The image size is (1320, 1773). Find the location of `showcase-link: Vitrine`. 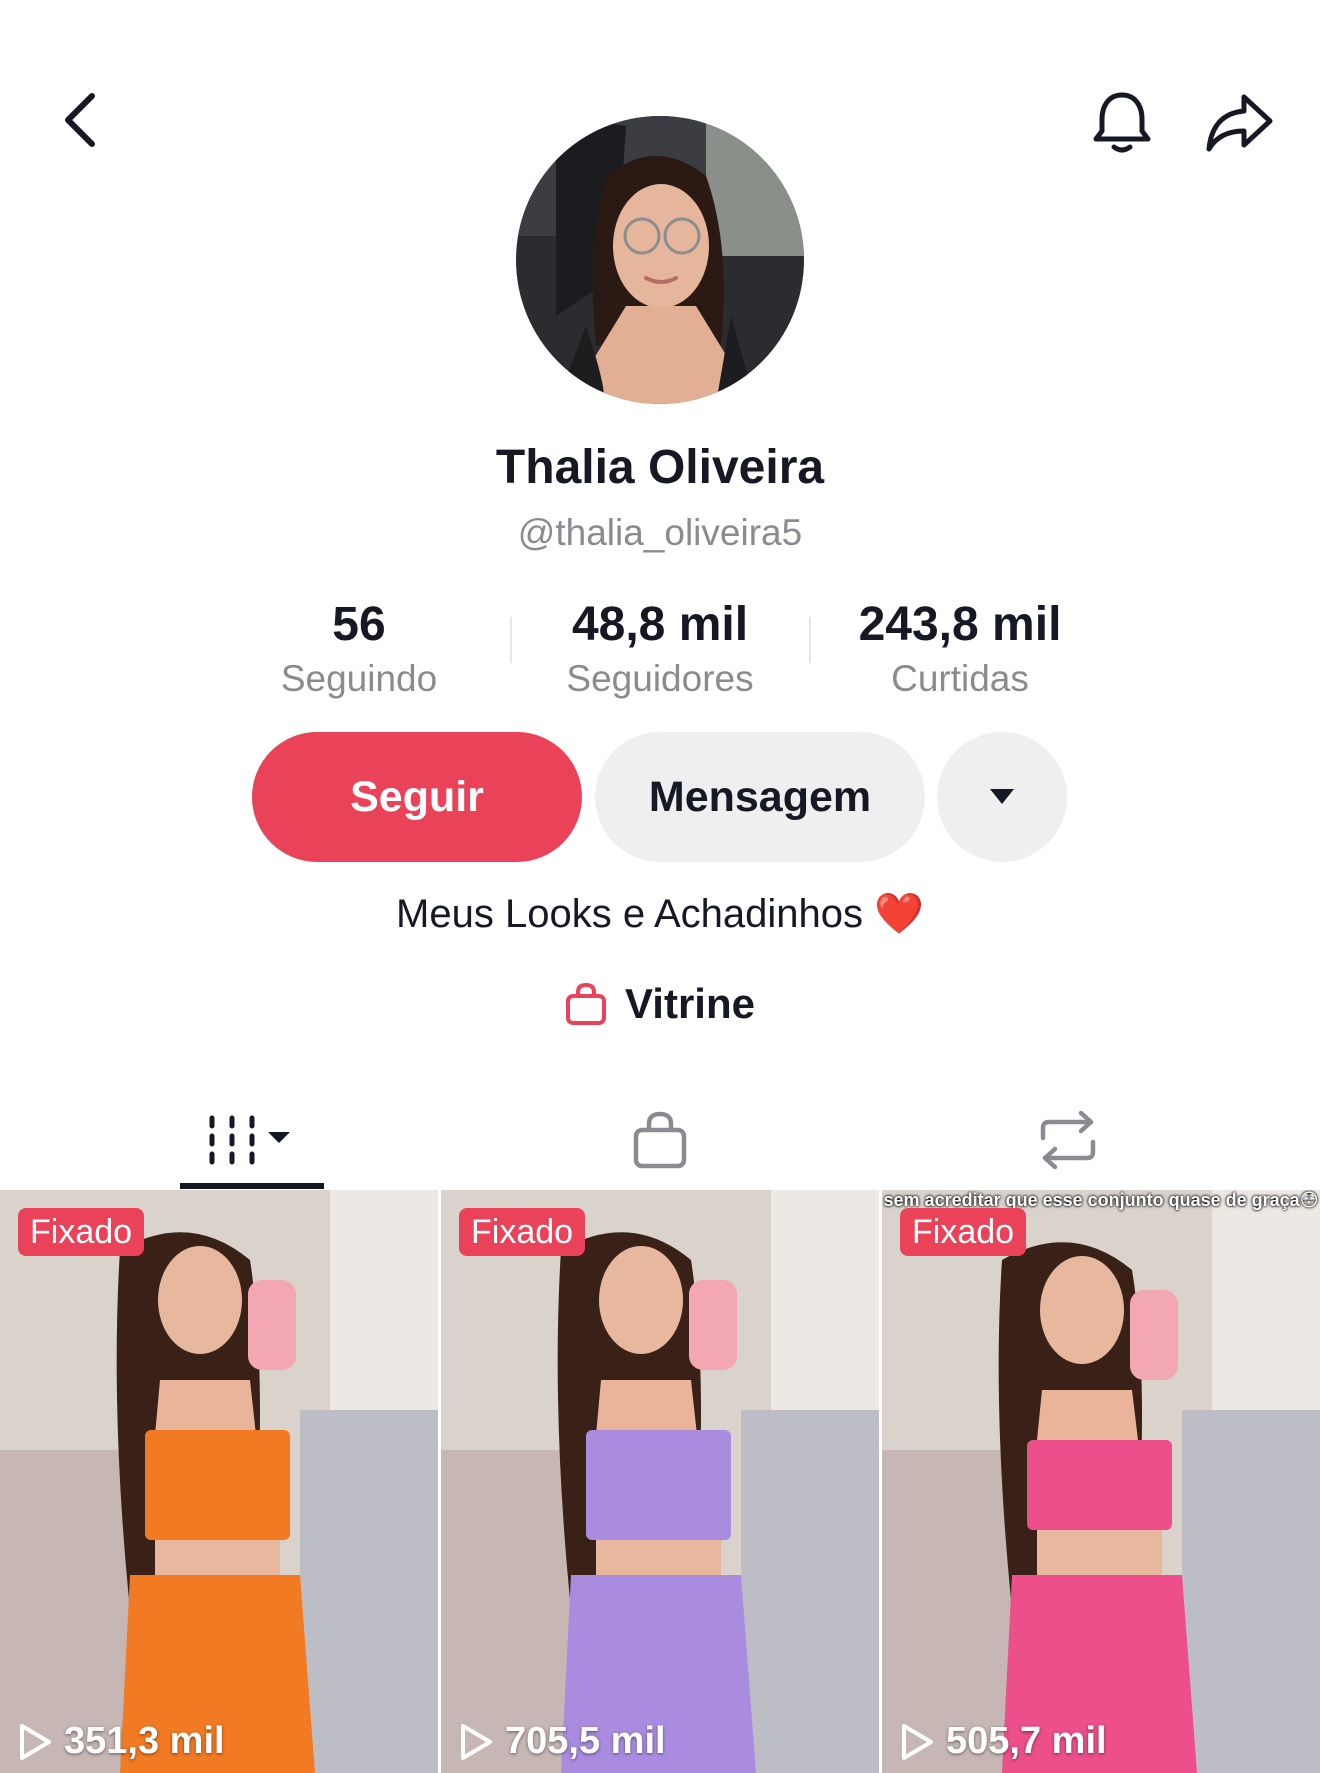

showcase-link: Vitrine is located at coordinates (660, 1004).